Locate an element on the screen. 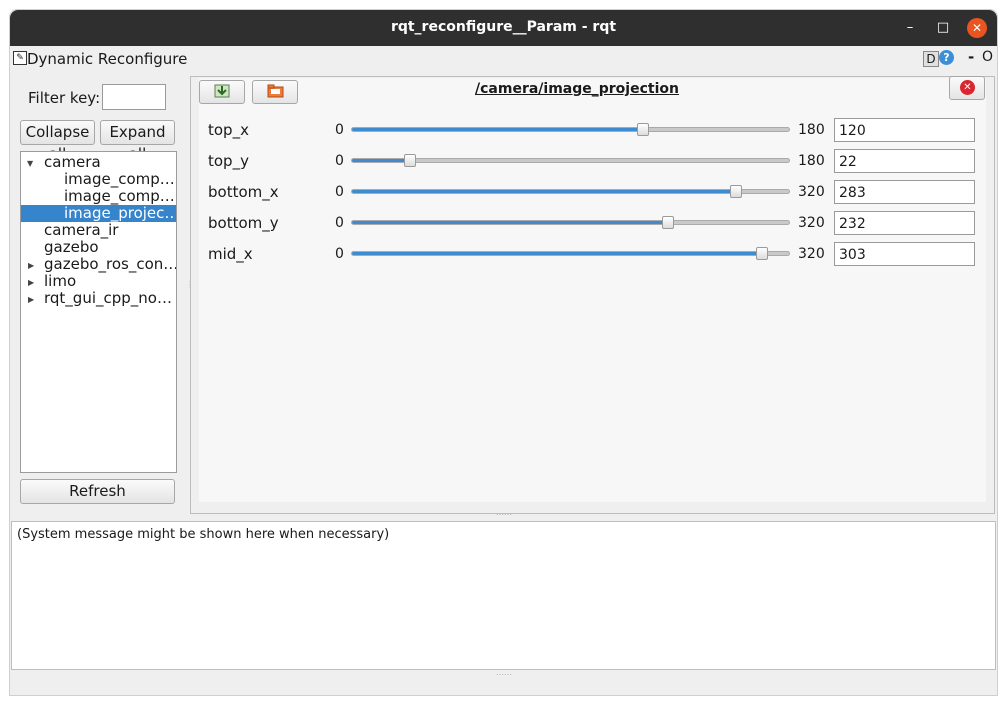 This screenshot has width=1005, height=702. dock-close-button: - is located at coordinates (971, 57).